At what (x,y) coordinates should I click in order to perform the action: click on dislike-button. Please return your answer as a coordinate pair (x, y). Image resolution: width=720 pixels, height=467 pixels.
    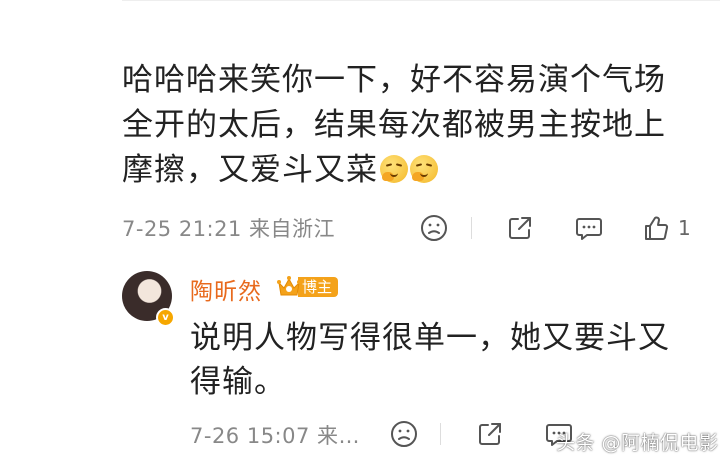
    Looking at the image, I should click on (434, 228).